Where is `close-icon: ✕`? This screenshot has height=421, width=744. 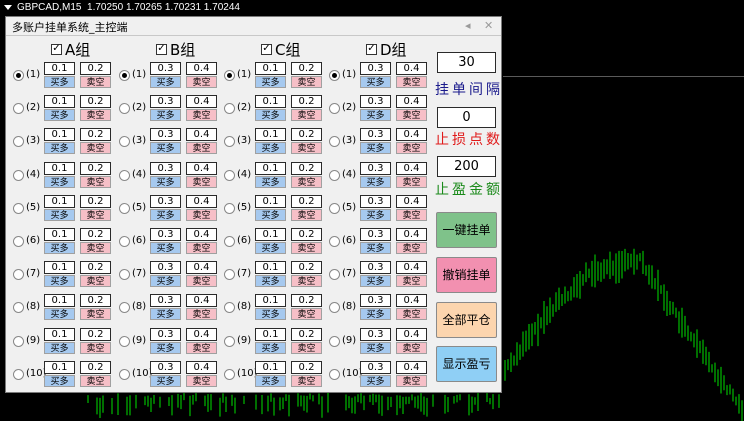
close-icon: ✕ is located at coordinates (488, 25).